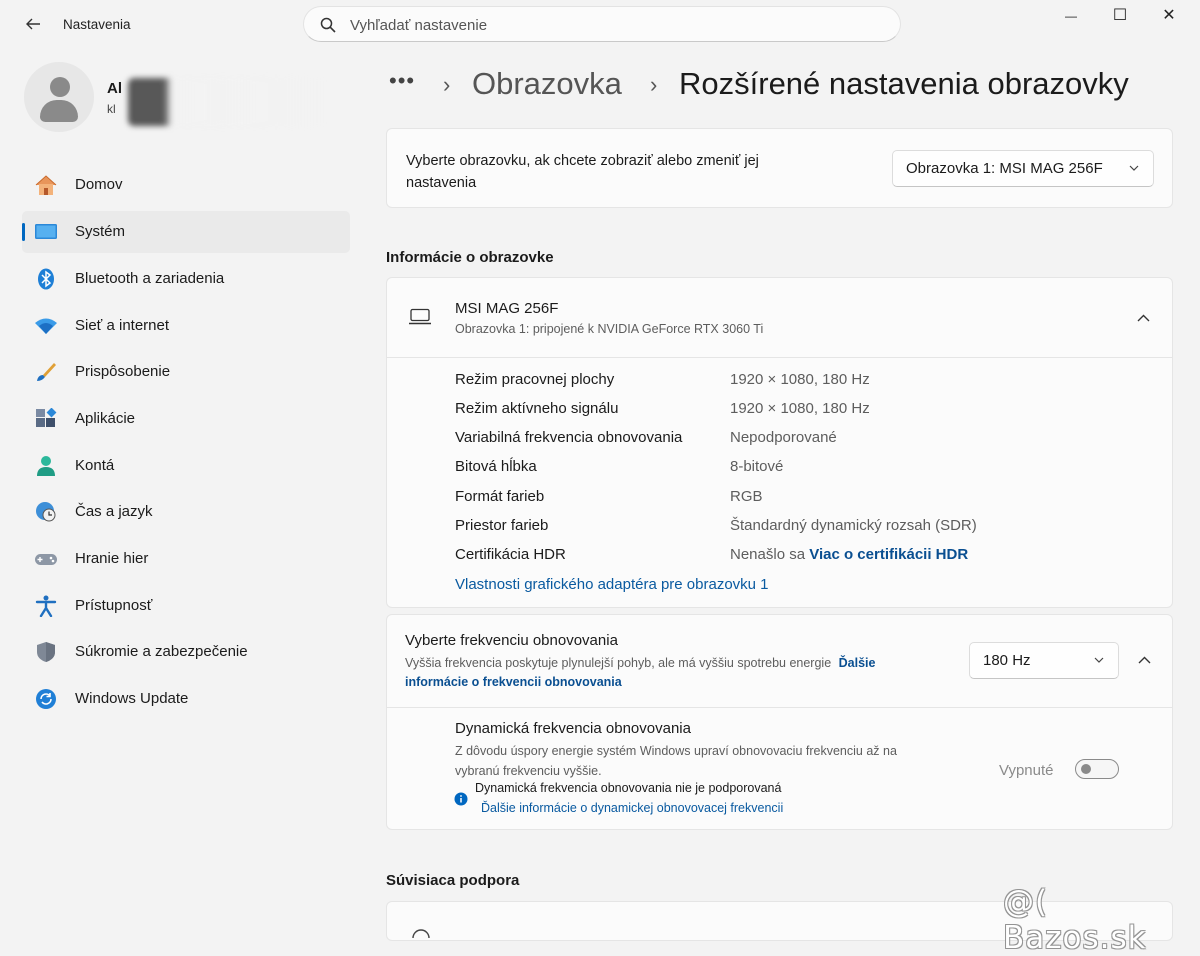 The height and width of the screenshot is (956, 1200). What do you see at coordinates (470, 257) in the screenshot?
I see `display-info-heading: Informácie o obrazovke` at bounding box center [470, 257].